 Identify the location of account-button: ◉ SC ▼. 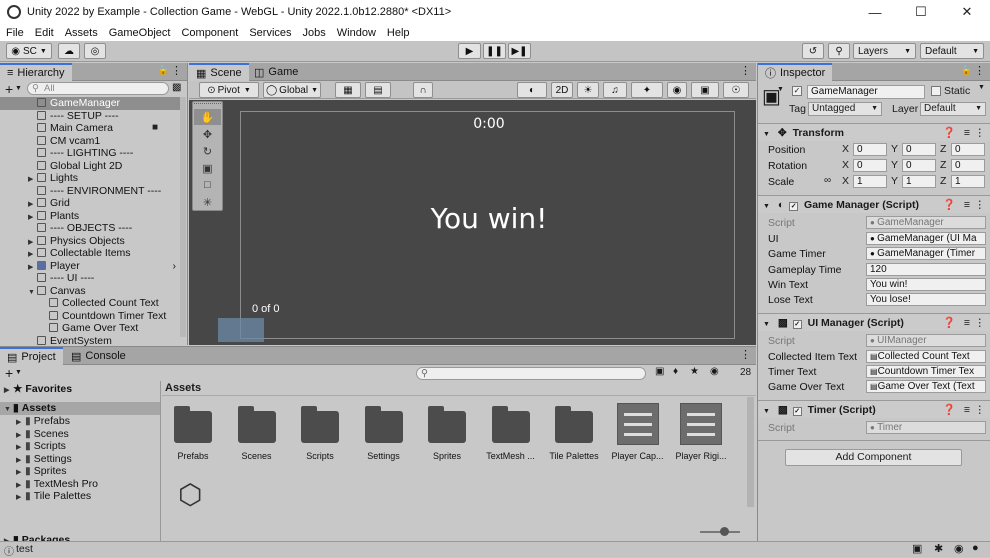
(29, 51).